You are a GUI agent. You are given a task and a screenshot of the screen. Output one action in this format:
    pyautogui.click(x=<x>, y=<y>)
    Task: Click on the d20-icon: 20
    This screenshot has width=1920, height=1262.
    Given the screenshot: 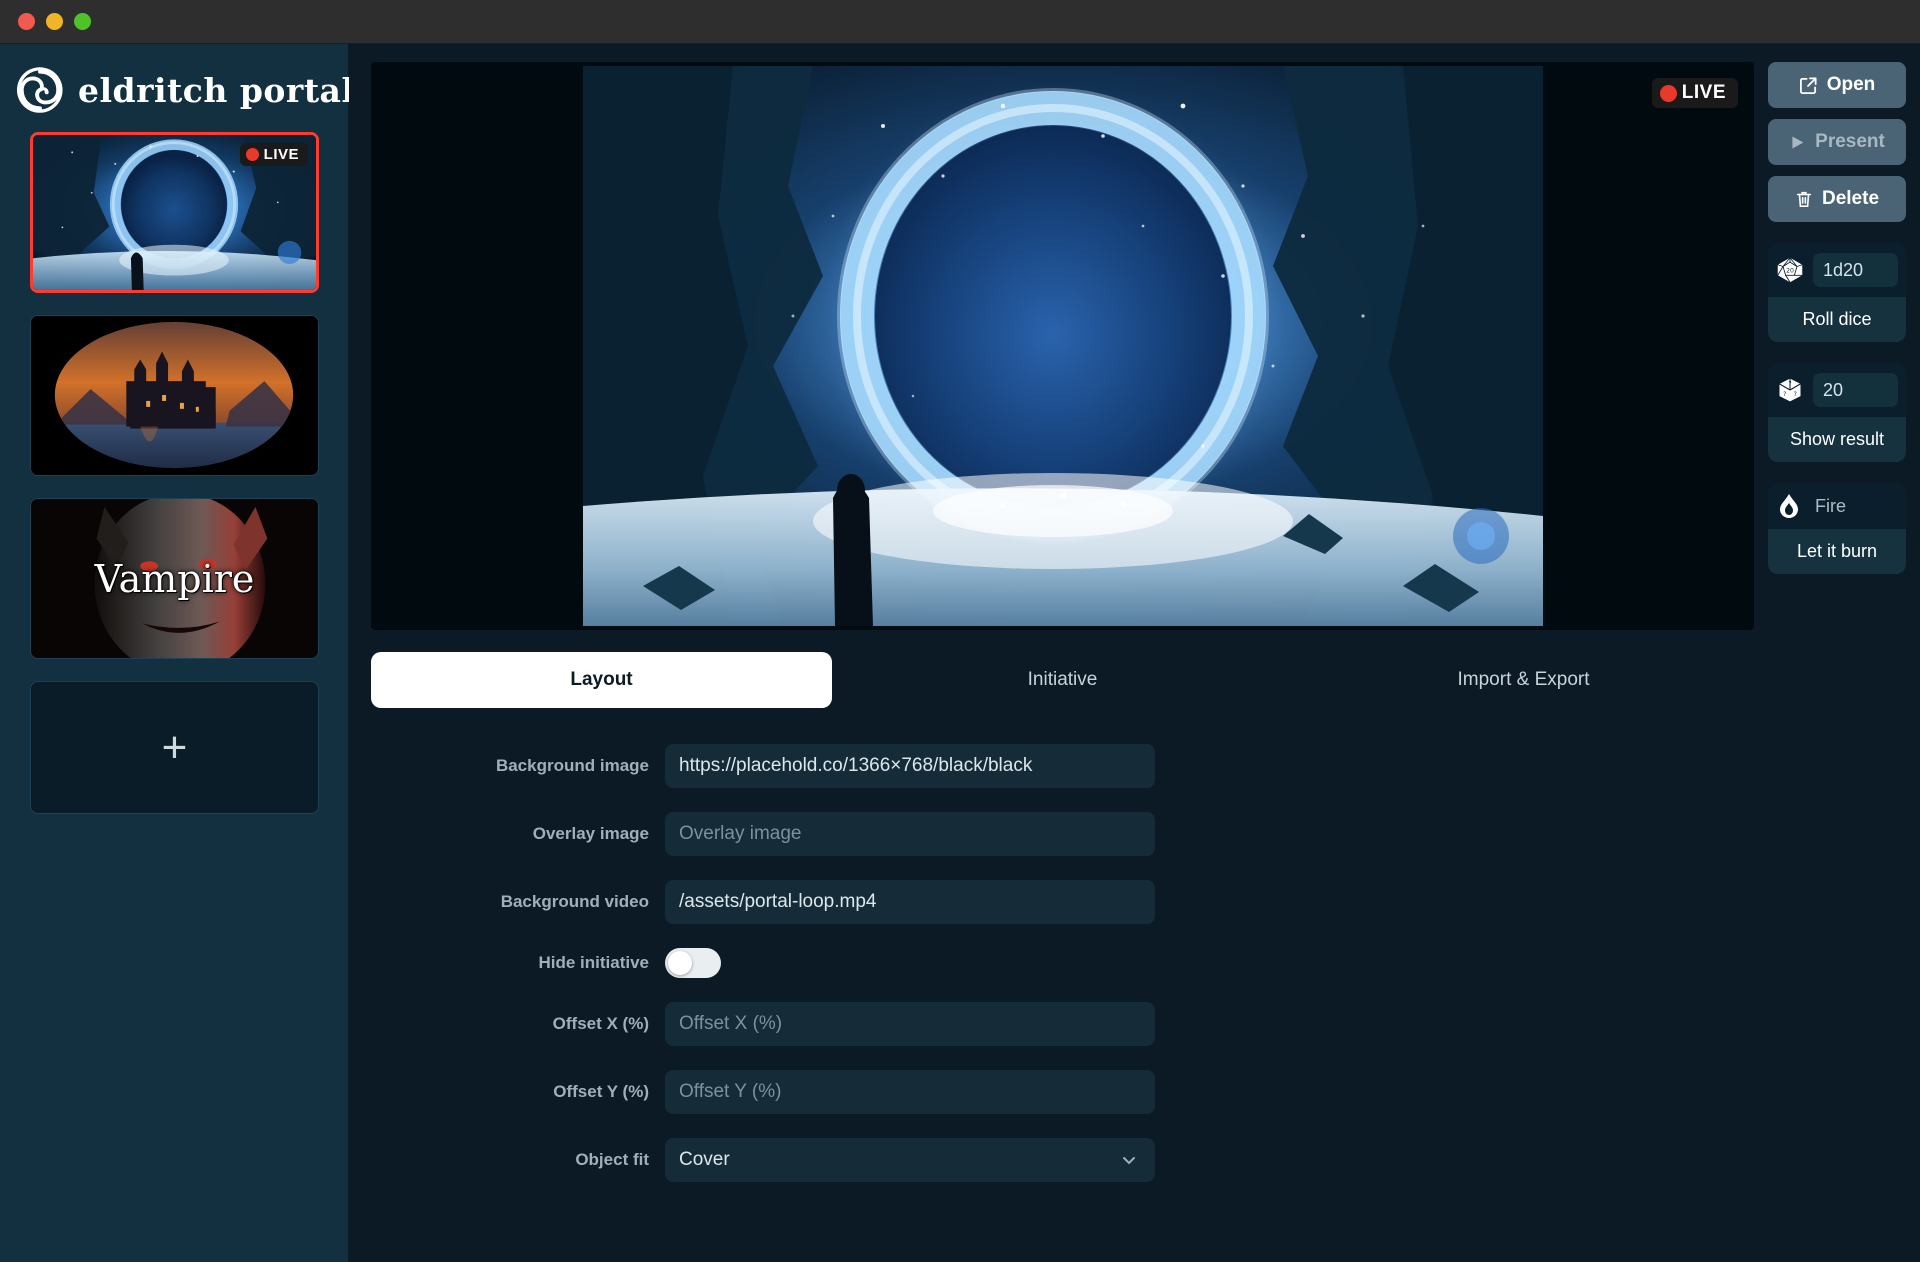 What is the action you would take?
    pyautogui.click(x=1790, y=270)
    